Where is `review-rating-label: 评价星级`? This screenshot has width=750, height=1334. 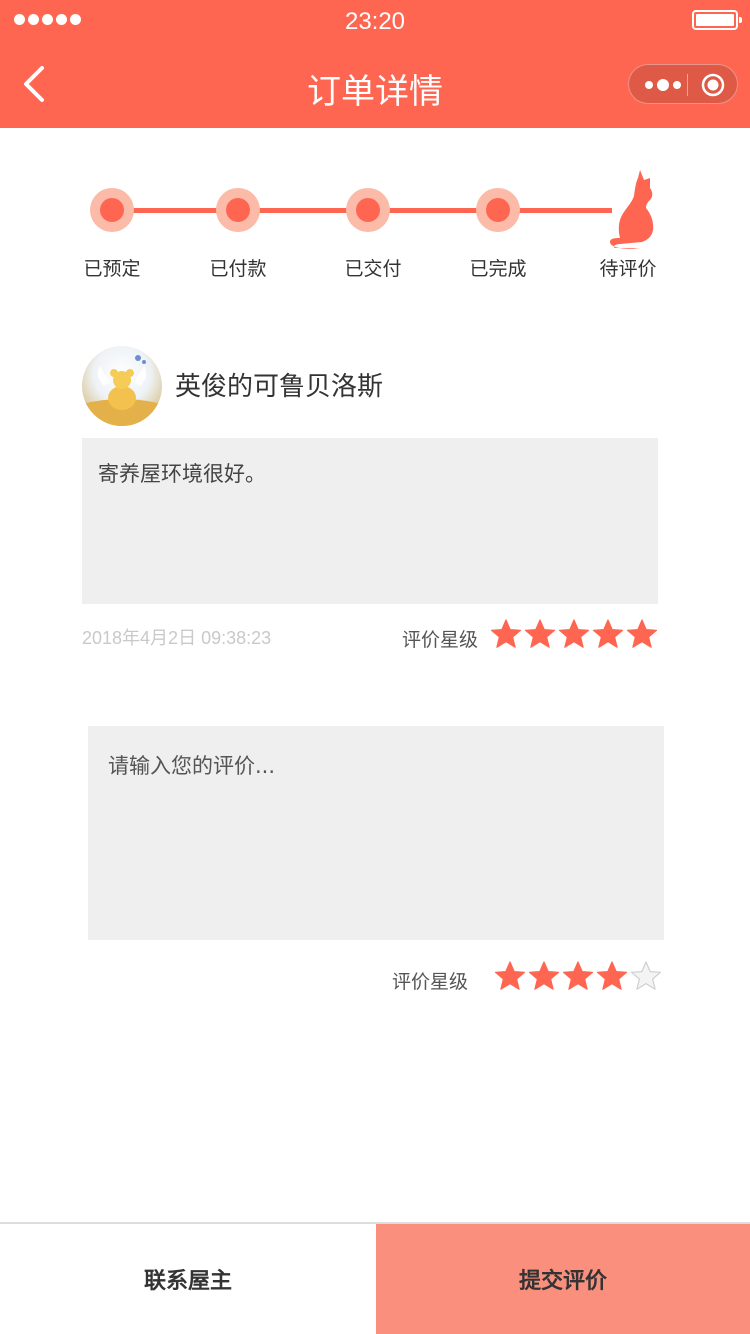 review-rating-label: 评价星级 is located at coordinates (440, 640).